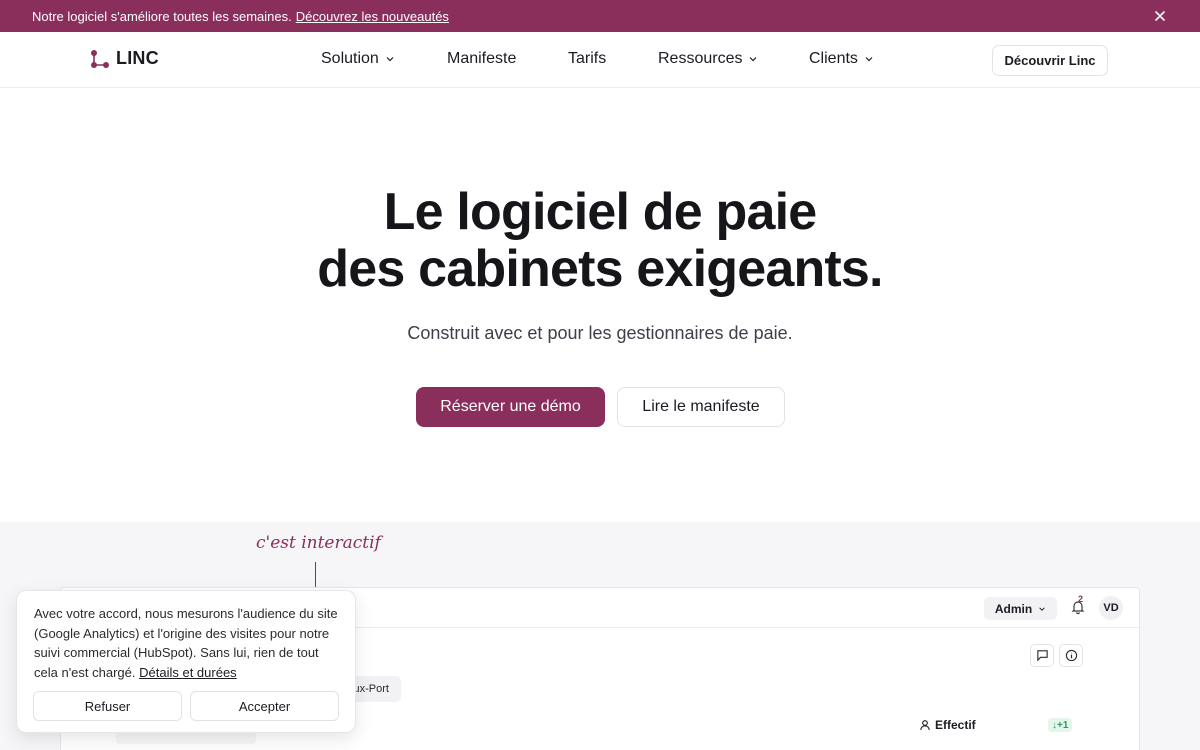  What do you see at coordinates (188, 672) in the screenshot?
I see `cookie-details-link: Détails et durées` at bounding box center [188, 672].